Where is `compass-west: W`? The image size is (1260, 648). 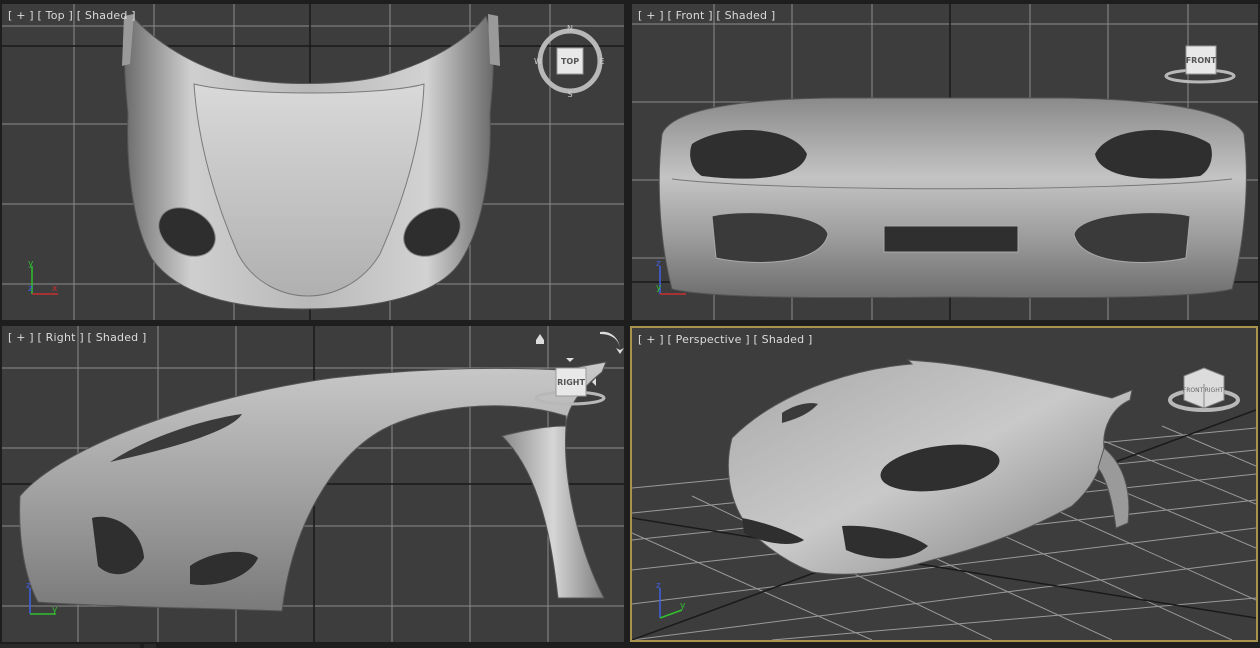 compass-west: W is located at coordinates (538, 61).